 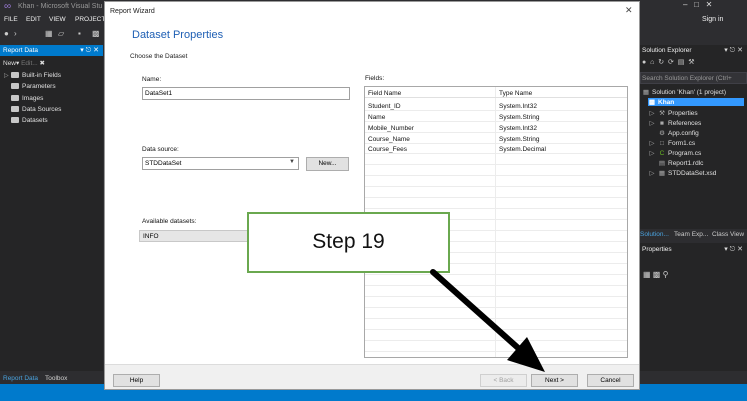 I want to click on table-row: Student_ID System.Int32, so click(x=496, y=106).